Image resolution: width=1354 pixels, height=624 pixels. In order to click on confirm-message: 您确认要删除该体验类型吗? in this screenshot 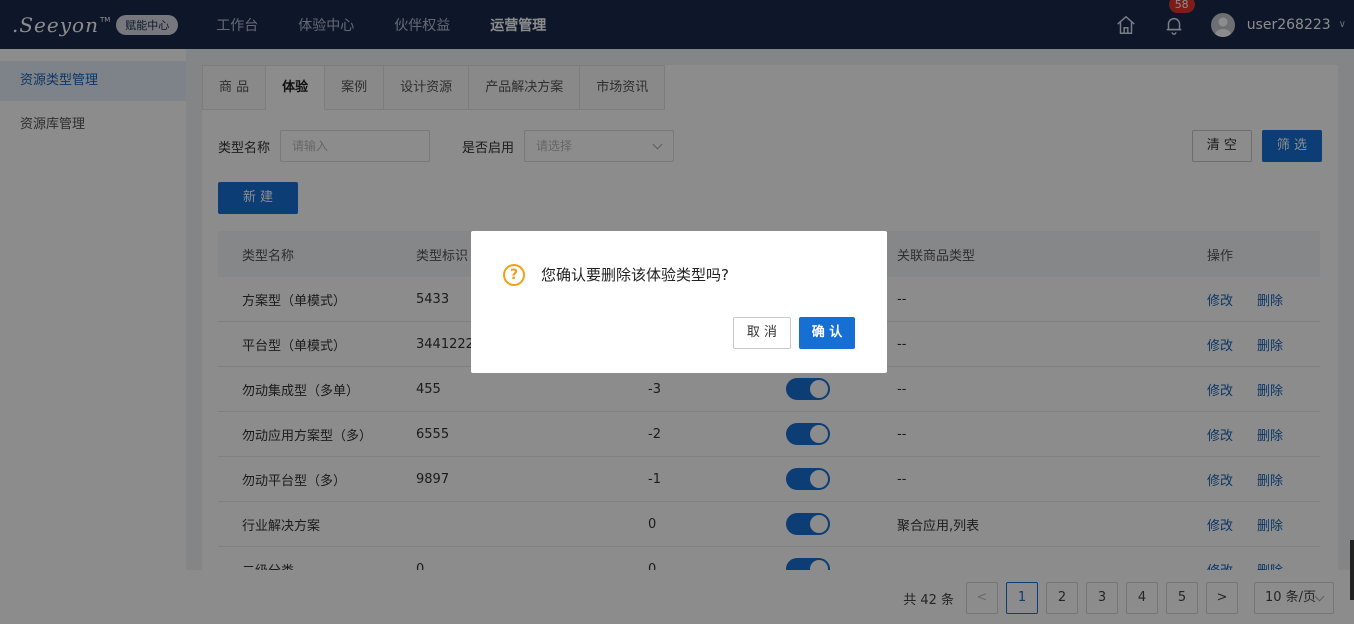, I will do `click(635, 275)`.